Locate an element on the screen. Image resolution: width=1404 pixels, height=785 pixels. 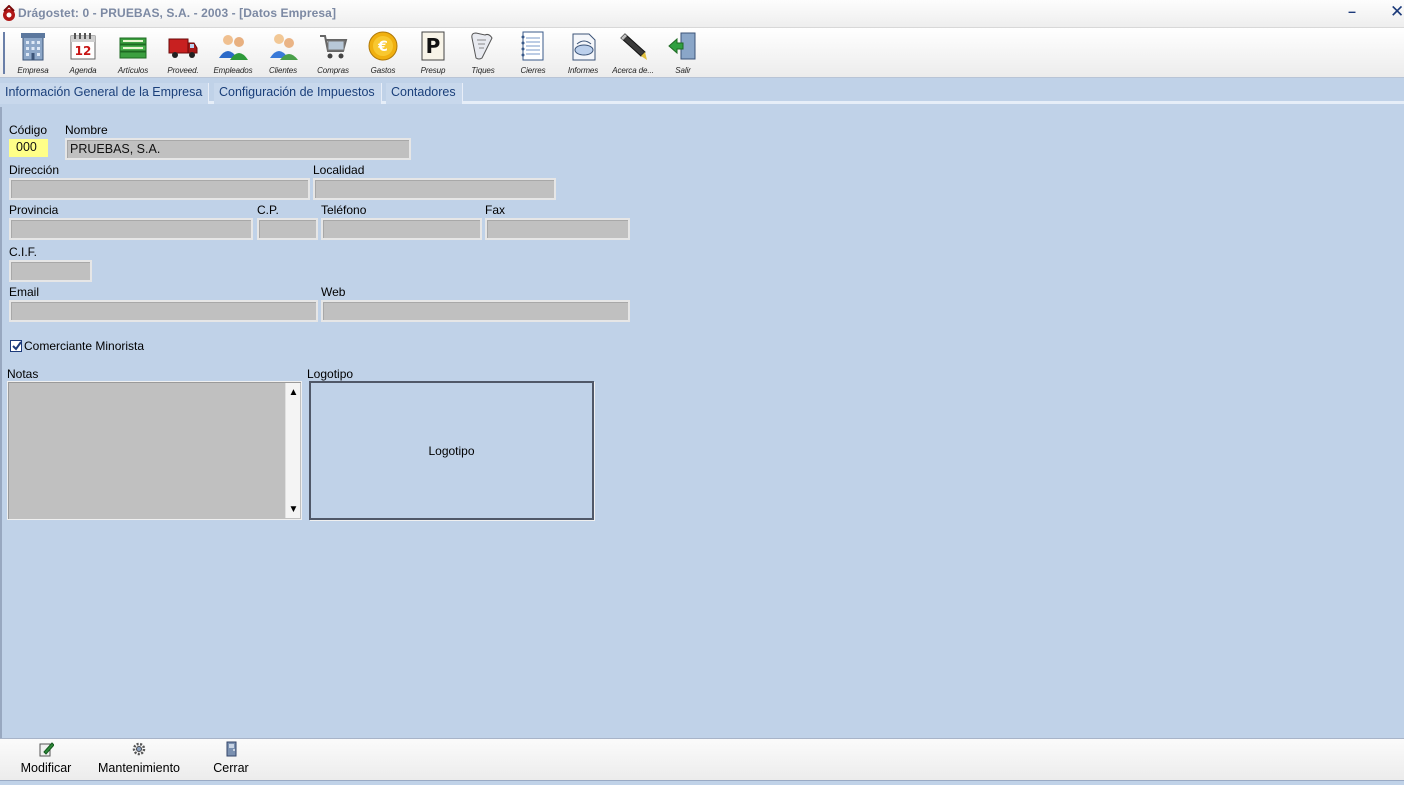
gear-icon is located at coordinates (139, 749).